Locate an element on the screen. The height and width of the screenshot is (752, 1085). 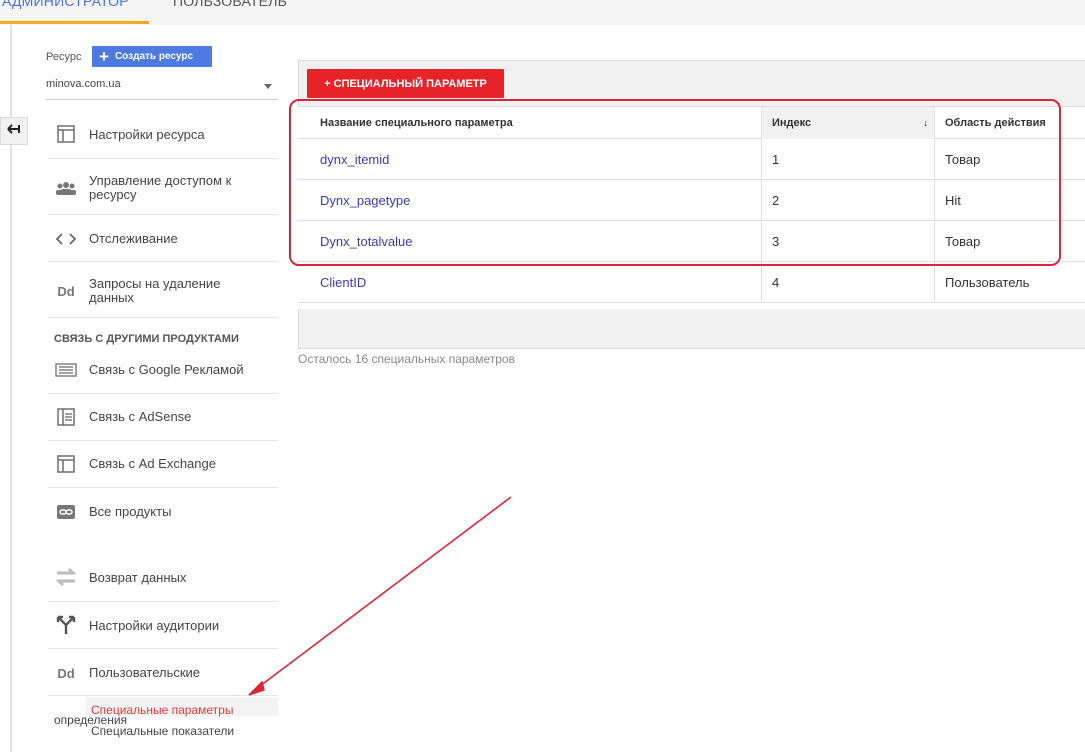
resource-label: Ресурс is located at coordinates (64, 57).